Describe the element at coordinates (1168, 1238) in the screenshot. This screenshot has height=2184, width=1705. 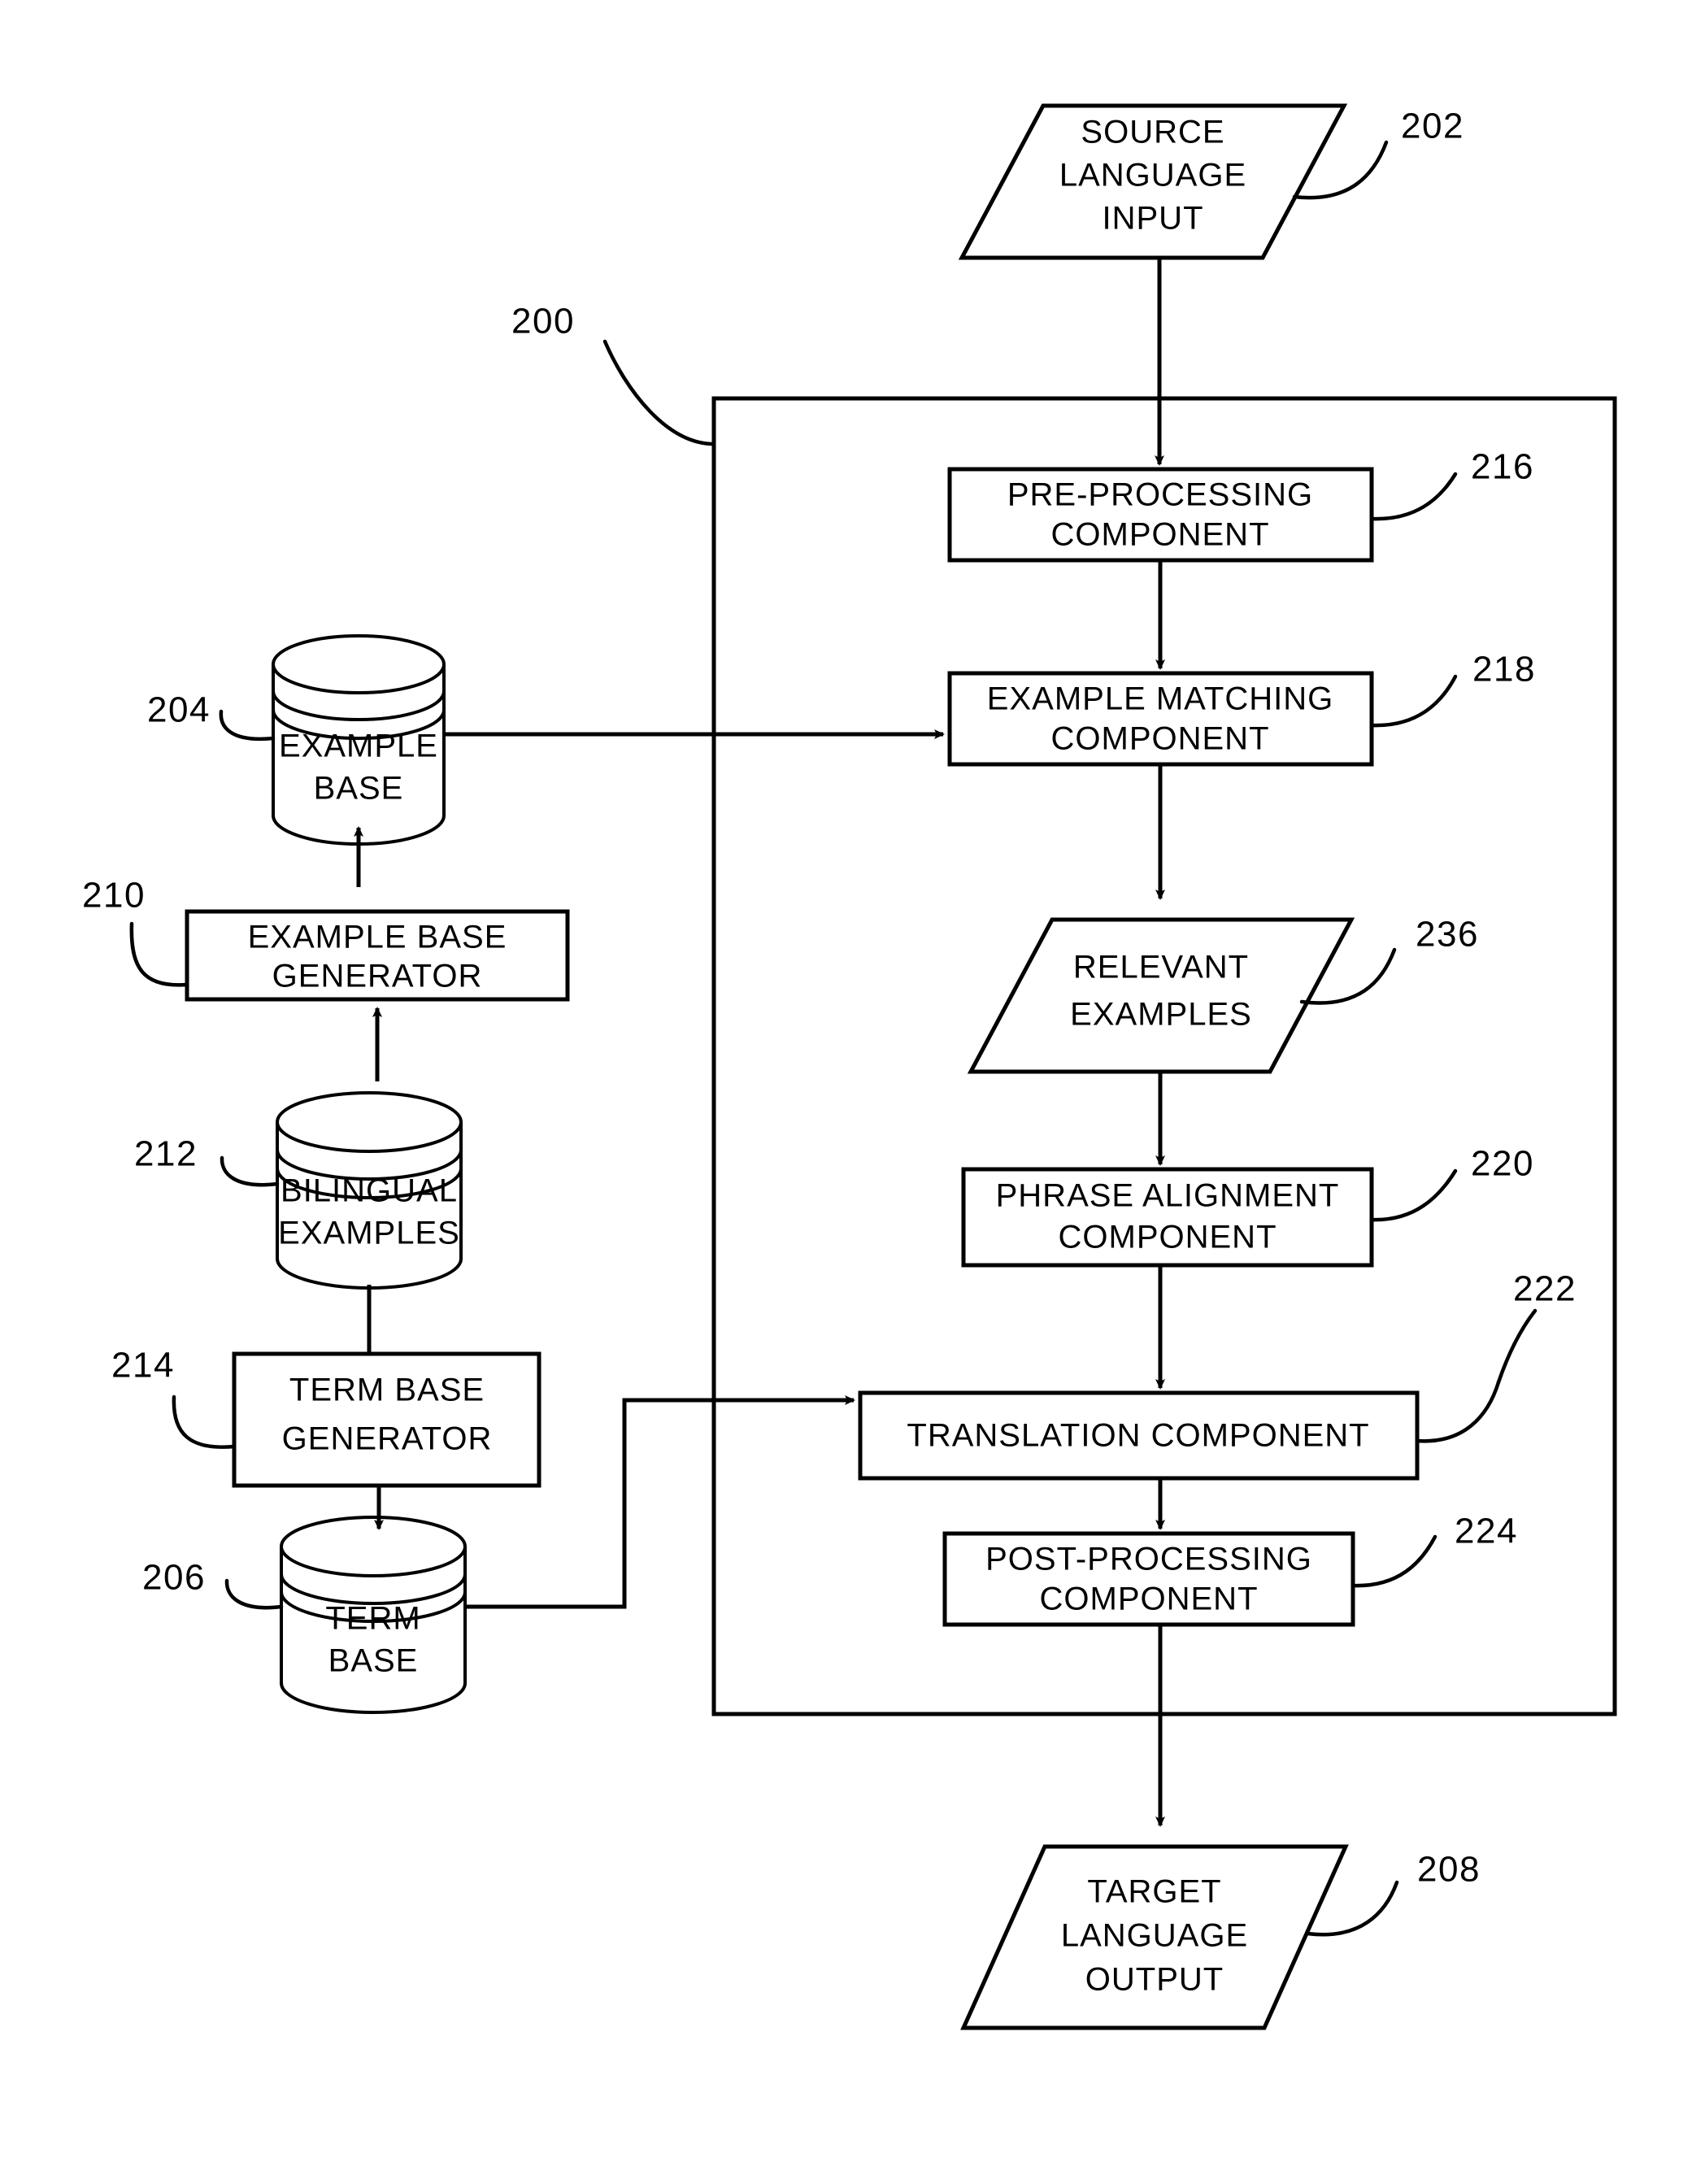
I see `phrase-alignment-line2: COMPONENT` at that location.